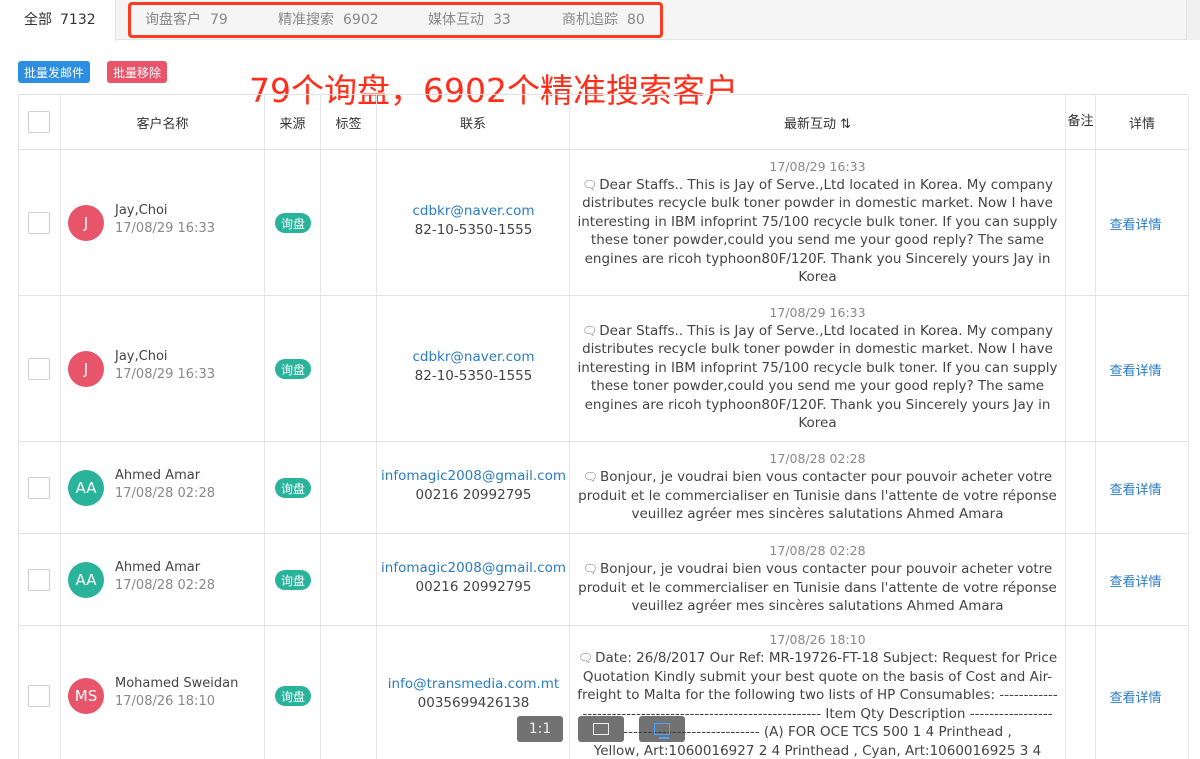 The width and height of the screenshot is (1200, 759). Describe the element at coordinates (165, 701) in the screenshot. I see `customer-date: 17/08/26 18:10` at that location.